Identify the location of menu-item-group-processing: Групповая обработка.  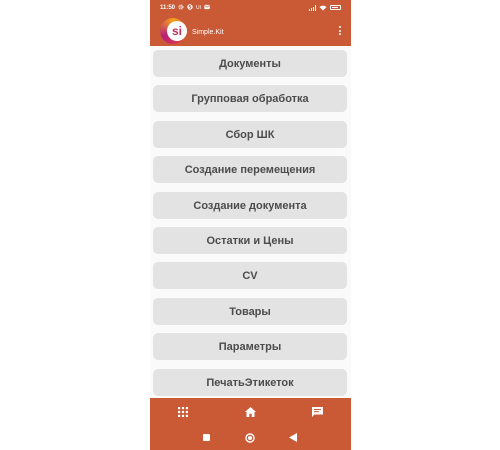
(250, 98).